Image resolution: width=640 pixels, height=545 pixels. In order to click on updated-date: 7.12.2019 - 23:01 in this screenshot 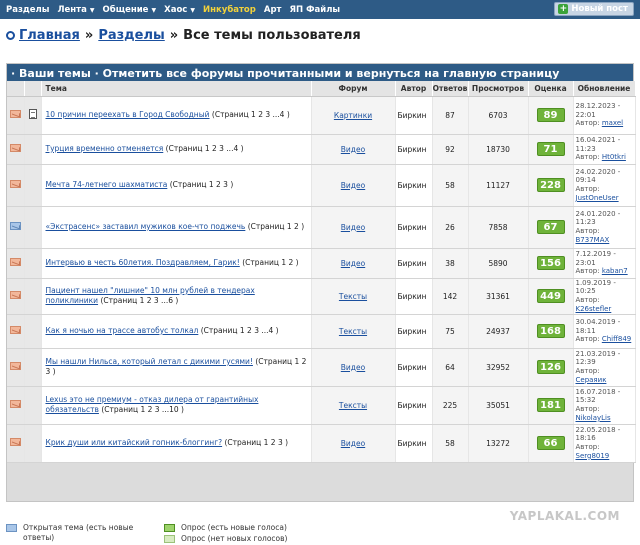, I will do `click(595, 258)`.